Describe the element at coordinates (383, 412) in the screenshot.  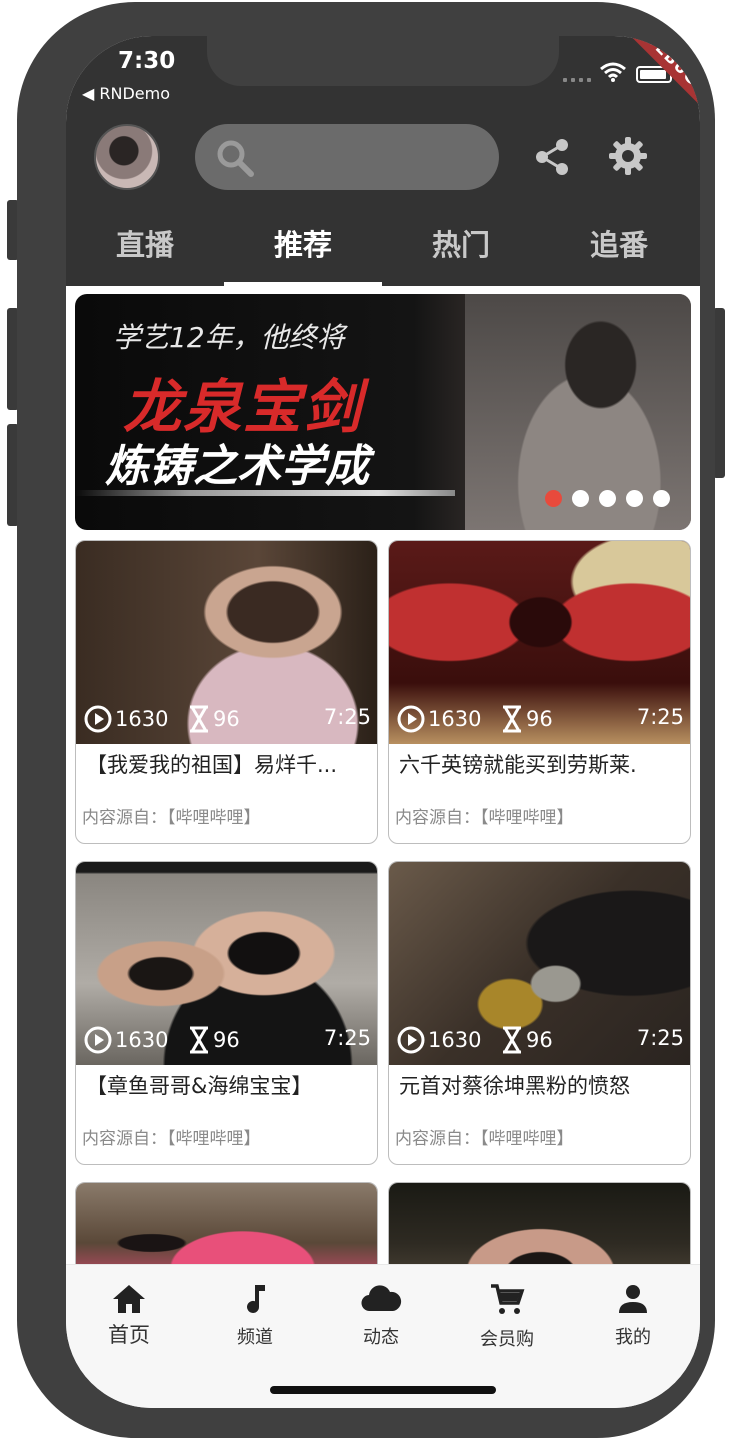
I see `banner-carousel: 学艺12年，他终将 龙泉宝剑 炼铸之术学成` at that location.